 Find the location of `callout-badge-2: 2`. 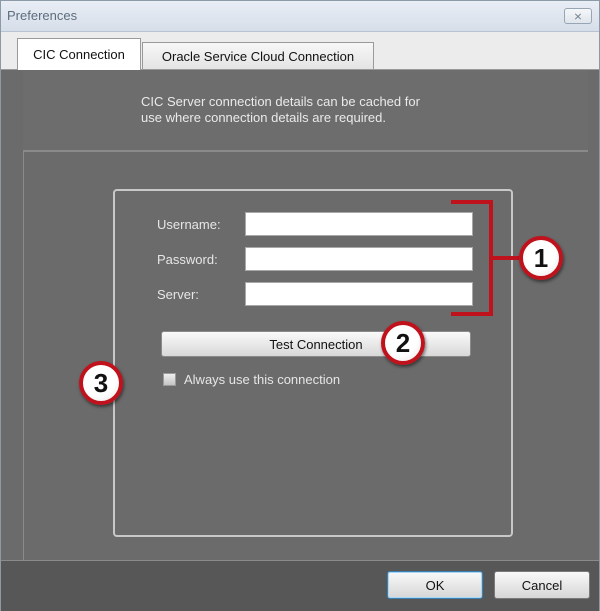

callout-badge-2: 2 is located at coordinates (403, 343).